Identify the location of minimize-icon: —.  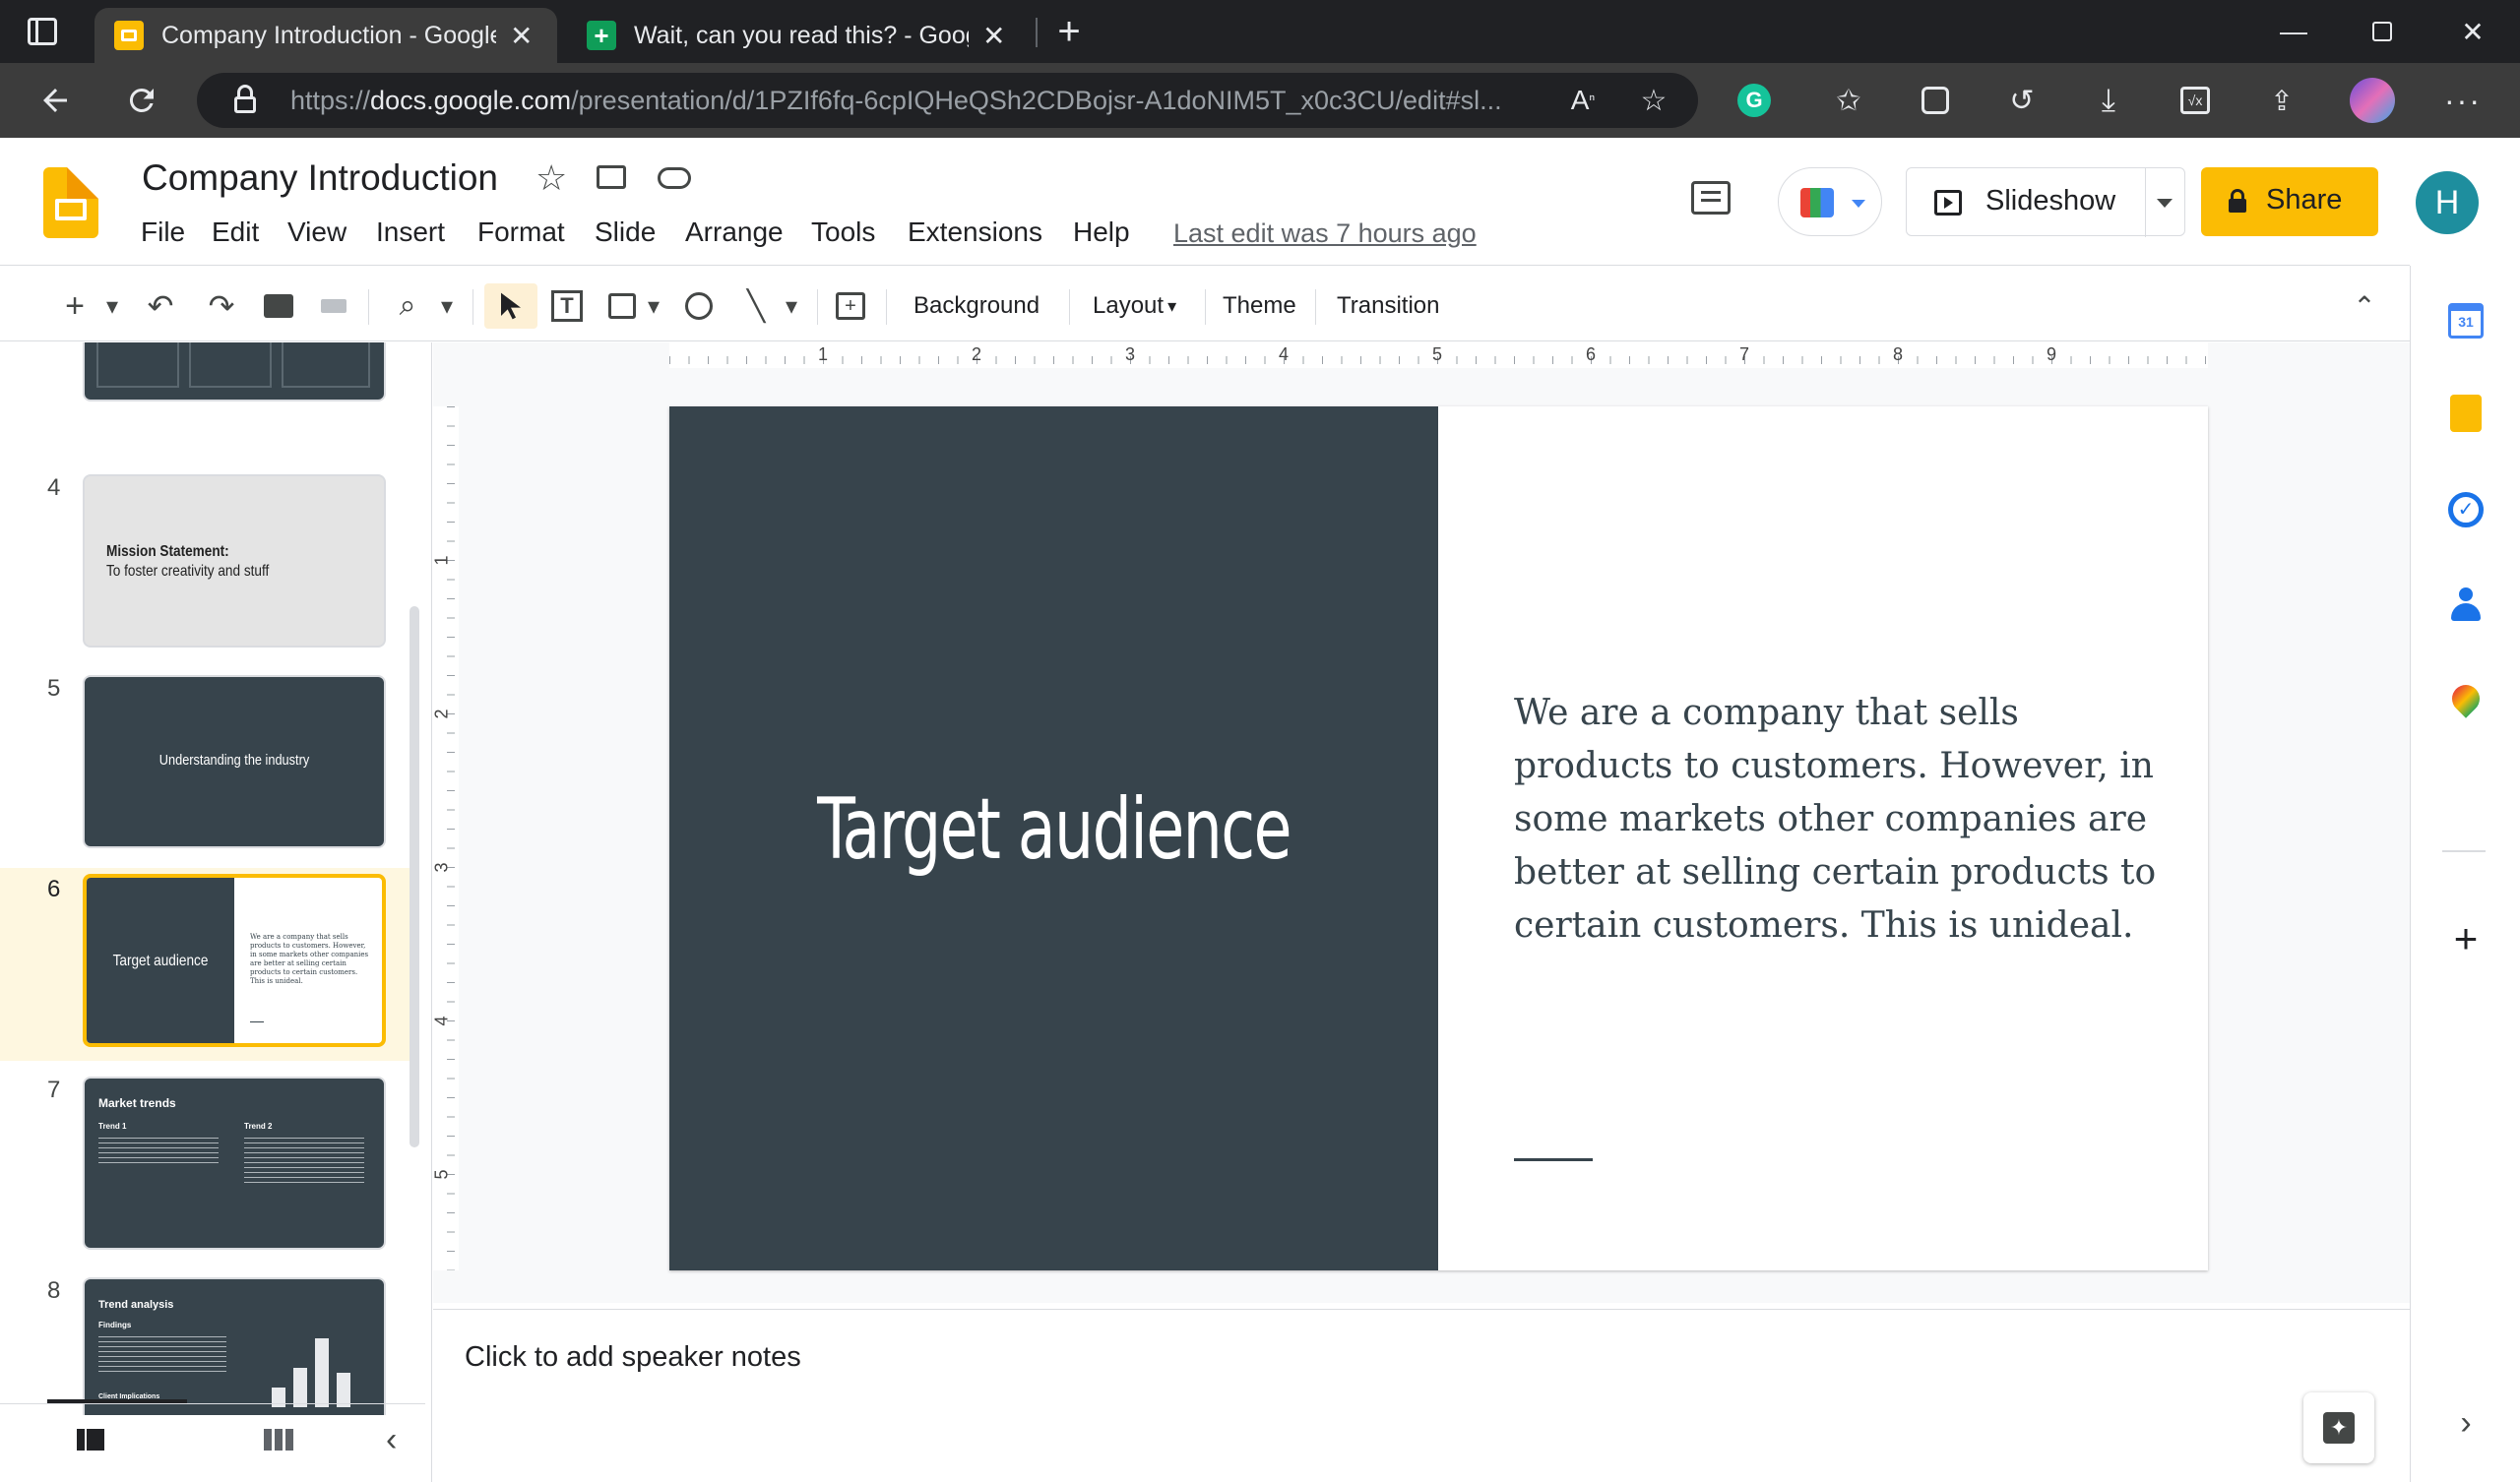
(2293, 31).